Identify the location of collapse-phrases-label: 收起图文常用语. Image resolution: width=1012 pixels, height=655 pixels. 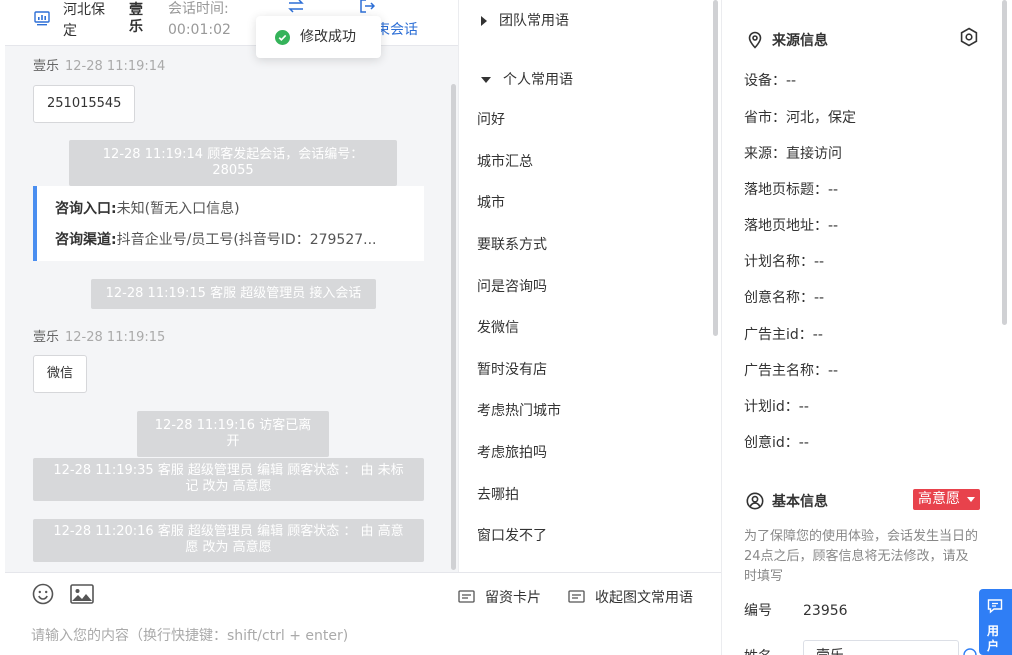
(644, 598).